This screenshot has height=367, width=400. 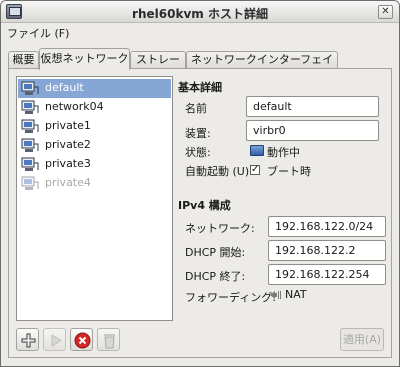 What do you see at coordinates (257, 150) in the screenshot?
I see `running-state-icon` at bounding box center [257, 150].